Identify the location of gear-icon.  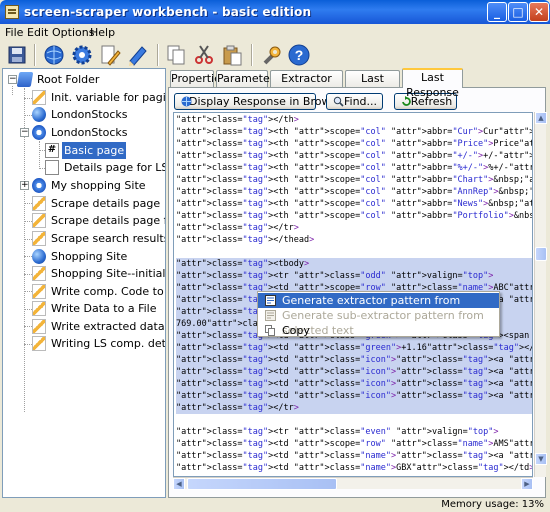
(82, 55).